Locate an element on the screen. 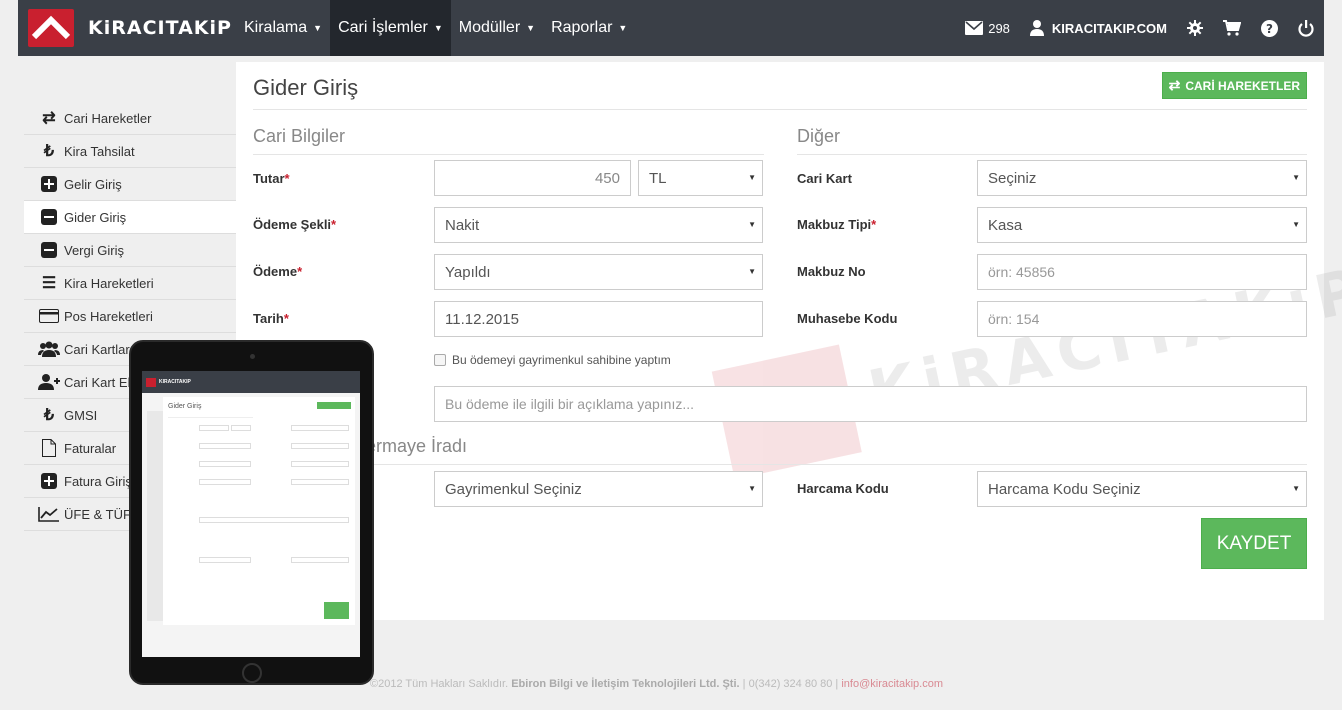 The height and width of the screenshot is (710, 1342). tarih-input: 11.12.2015 is located at coordinates (598, 319).